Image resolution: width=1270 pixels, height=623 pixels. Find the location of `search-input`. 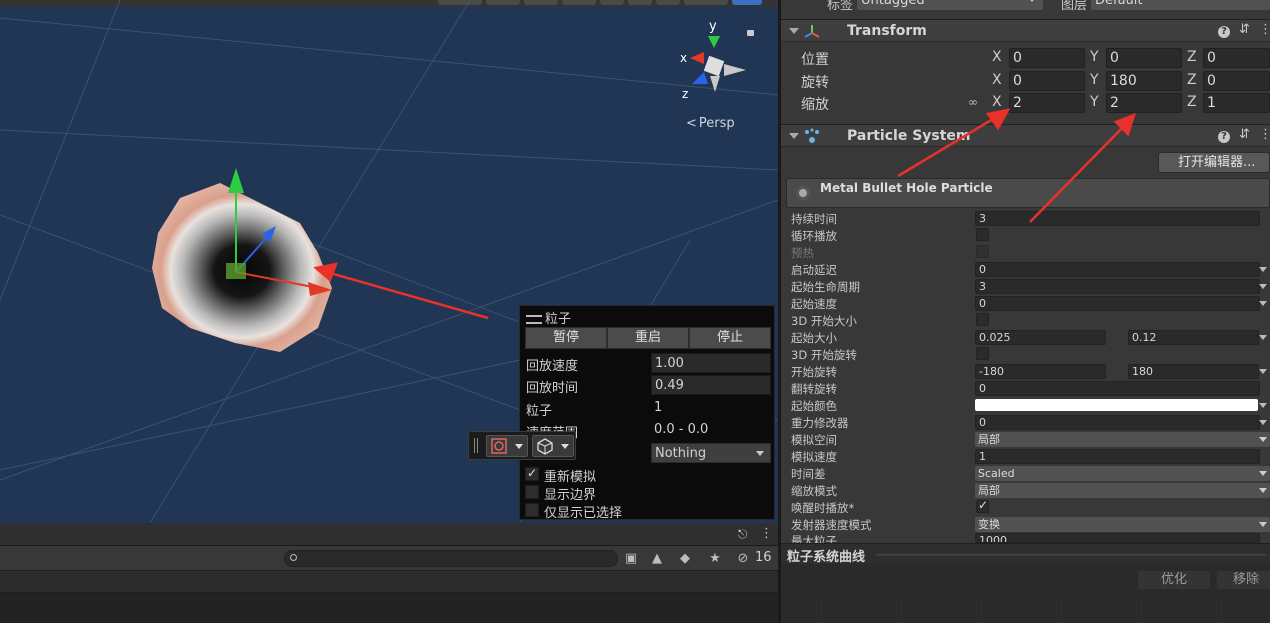

search-input is located at coordinates (451, 558).